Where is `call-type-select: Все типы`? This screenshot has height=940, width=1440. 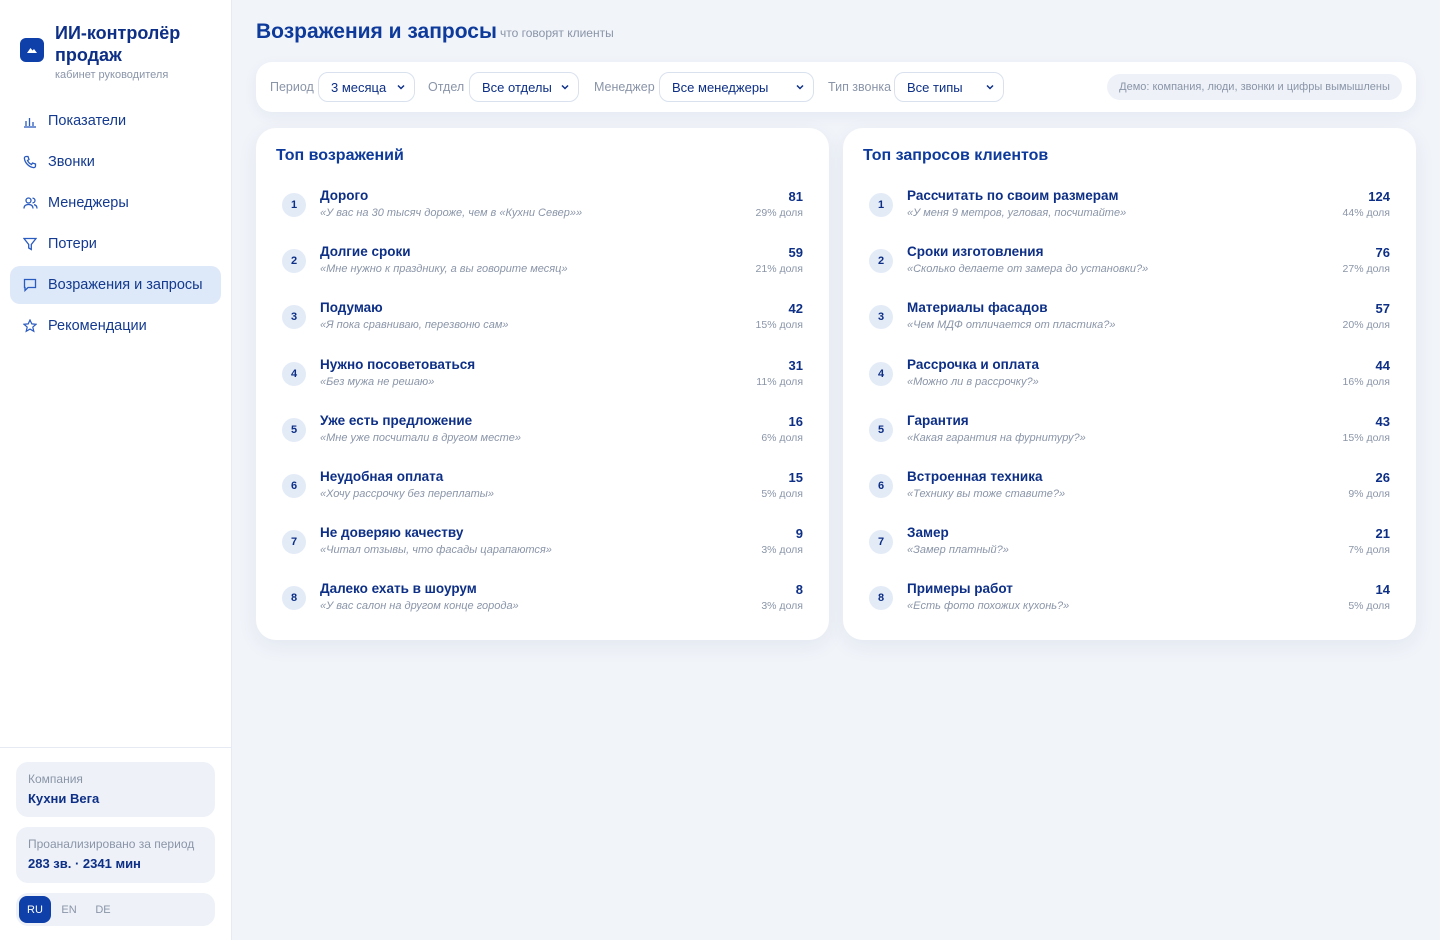
call-type-select: Все типы is located at coordinates (949, 87).